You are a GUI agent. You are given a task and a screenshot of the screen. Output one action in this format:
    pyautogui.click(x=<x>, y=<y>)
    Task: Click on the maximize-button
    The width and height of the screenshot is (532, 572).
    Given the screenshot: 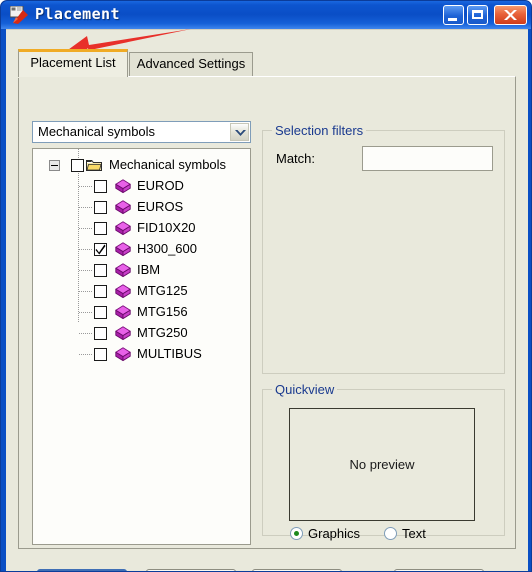 What is the action you would take?
    pyautogui.click(x=477, y=15)
    